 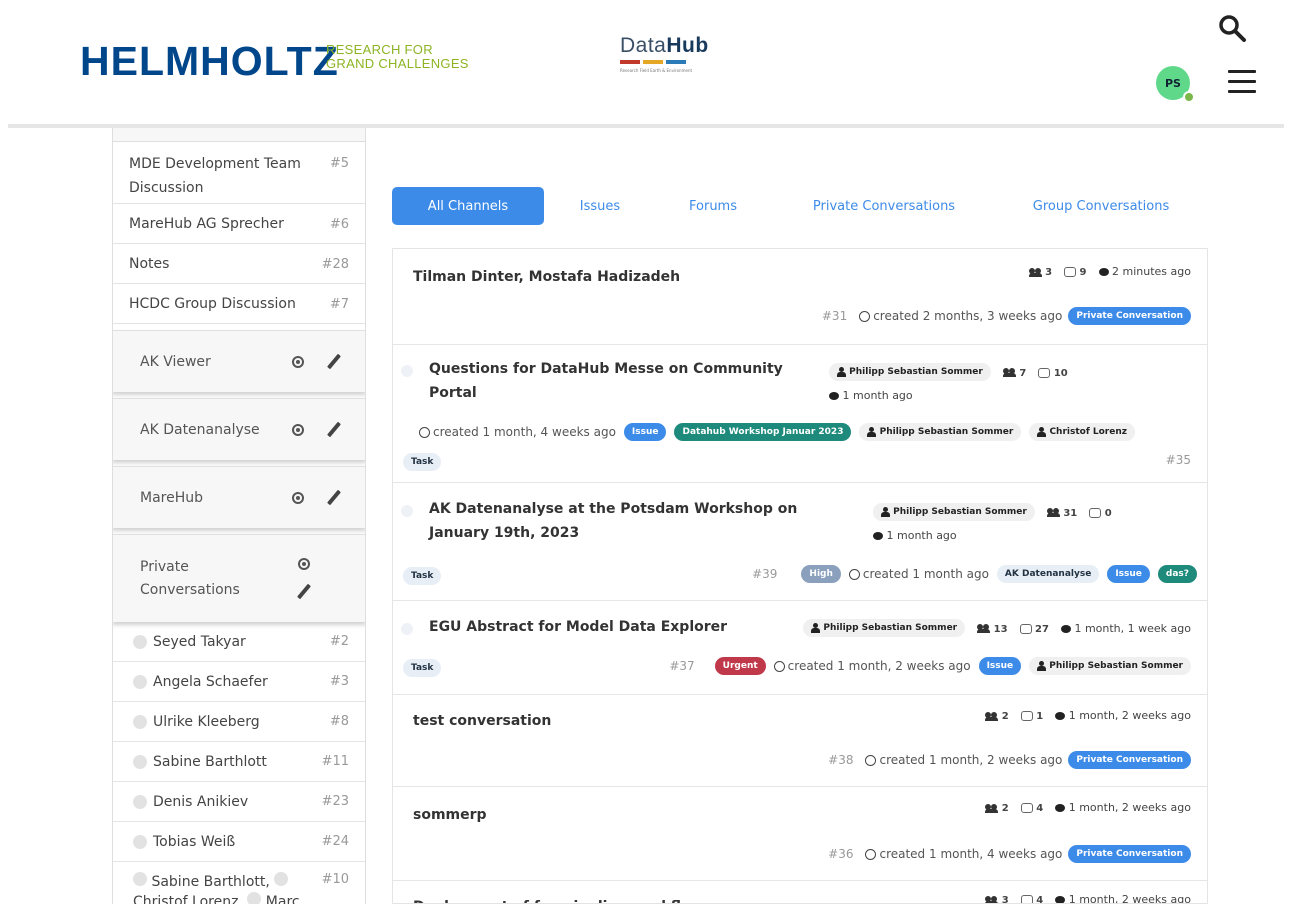 What do you see at coordinates (1178, 460) in the screenshot?
I see `channel-number: #35` at bounding box center [1178, 460].